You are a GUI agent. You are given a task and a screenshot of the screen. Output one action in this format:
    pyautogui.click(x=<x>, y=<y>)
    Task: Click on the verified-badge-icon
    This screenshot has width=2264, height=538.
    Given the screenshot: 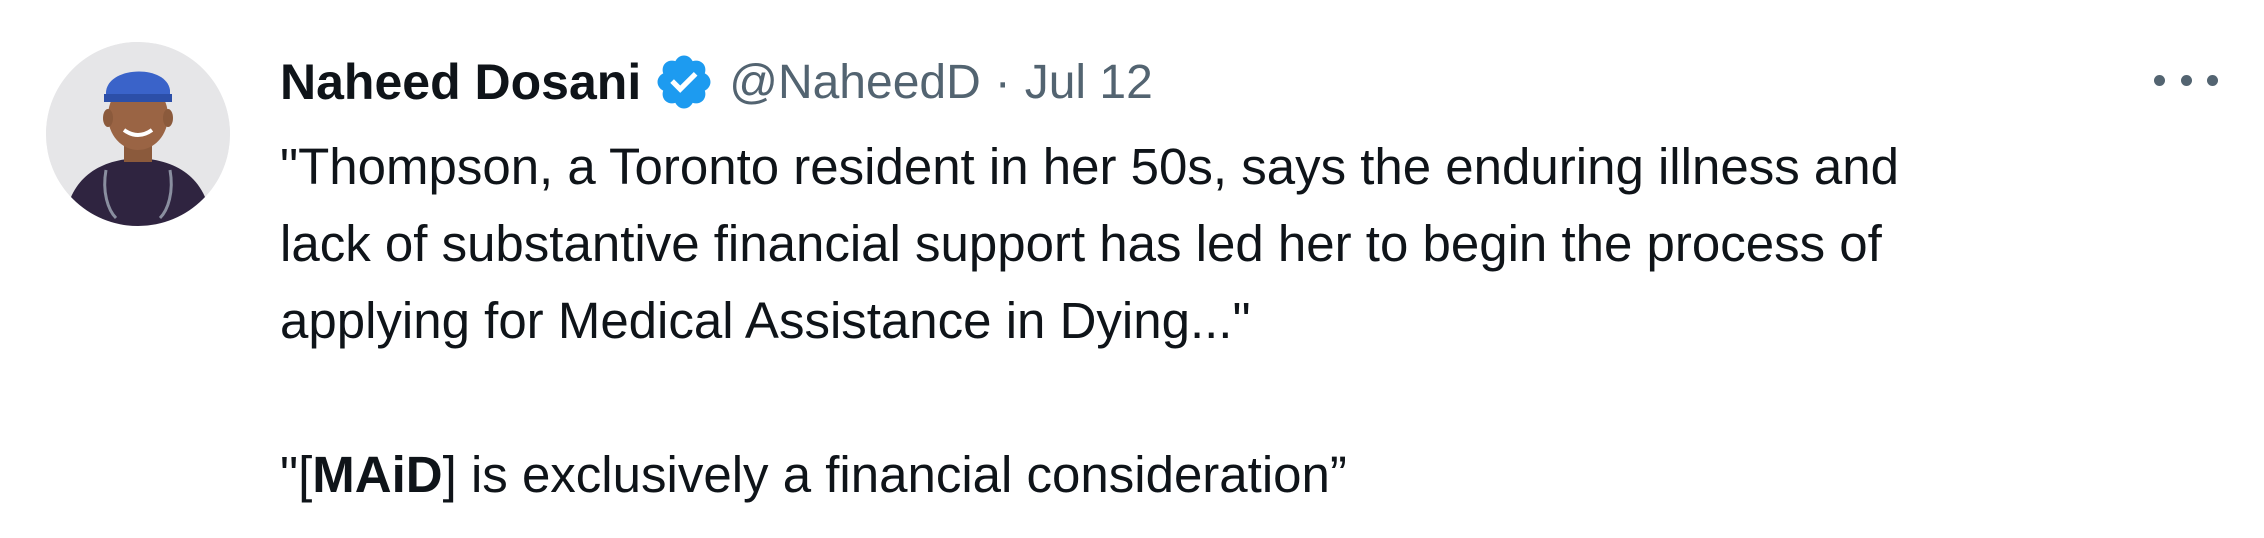 What is the action you would take?
    pyautogui.click(x=684, y=82)
    